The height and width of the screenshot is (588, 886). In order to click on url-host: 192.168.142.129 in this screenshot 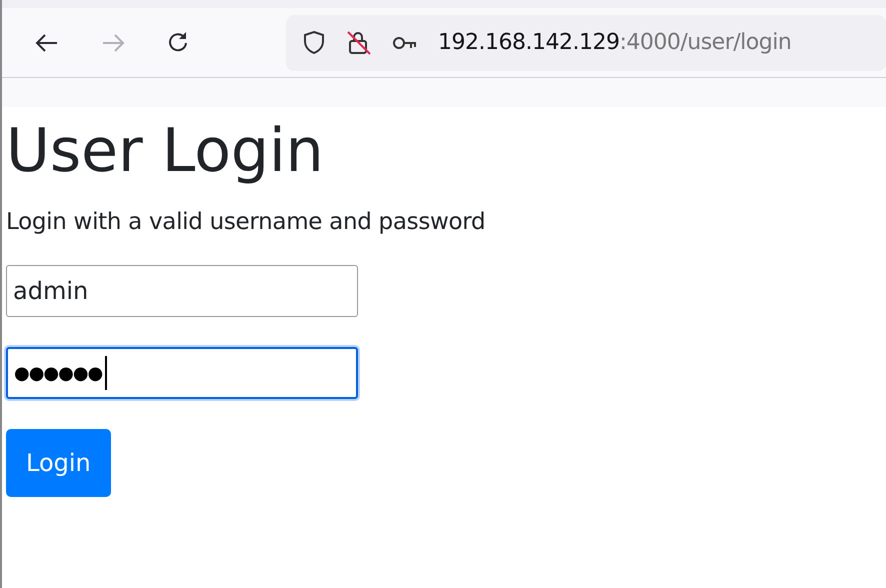, I will do `click(529, 42)`.